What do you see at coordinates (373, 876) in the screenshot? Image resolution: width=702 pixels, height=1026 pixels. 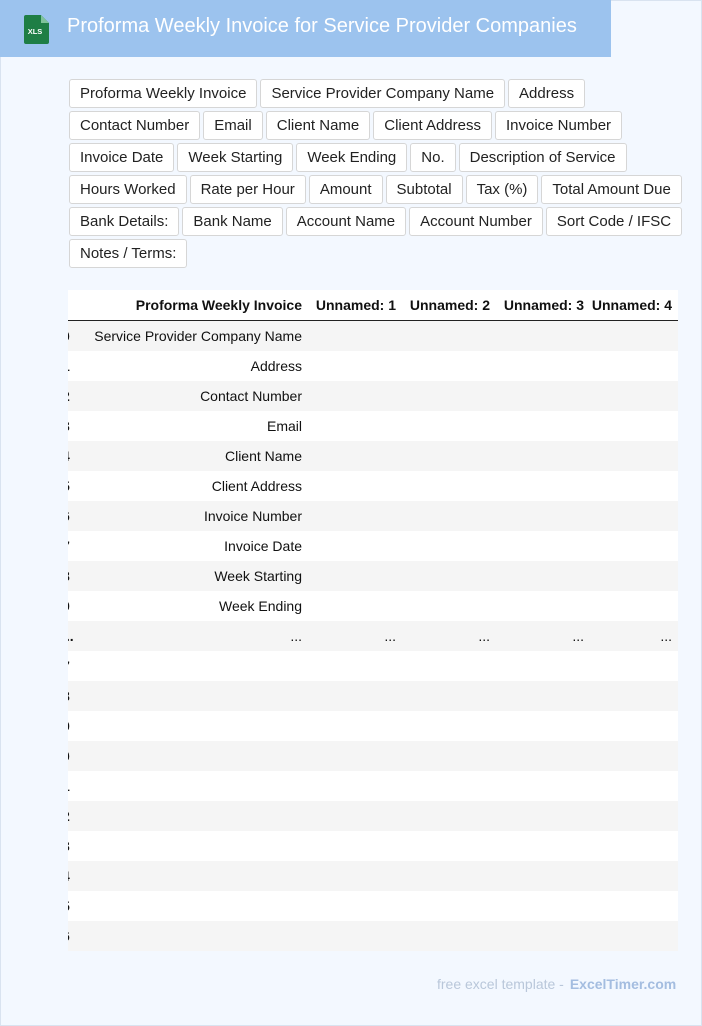 I see `table-row: 4` at bounding box center [373, 876].